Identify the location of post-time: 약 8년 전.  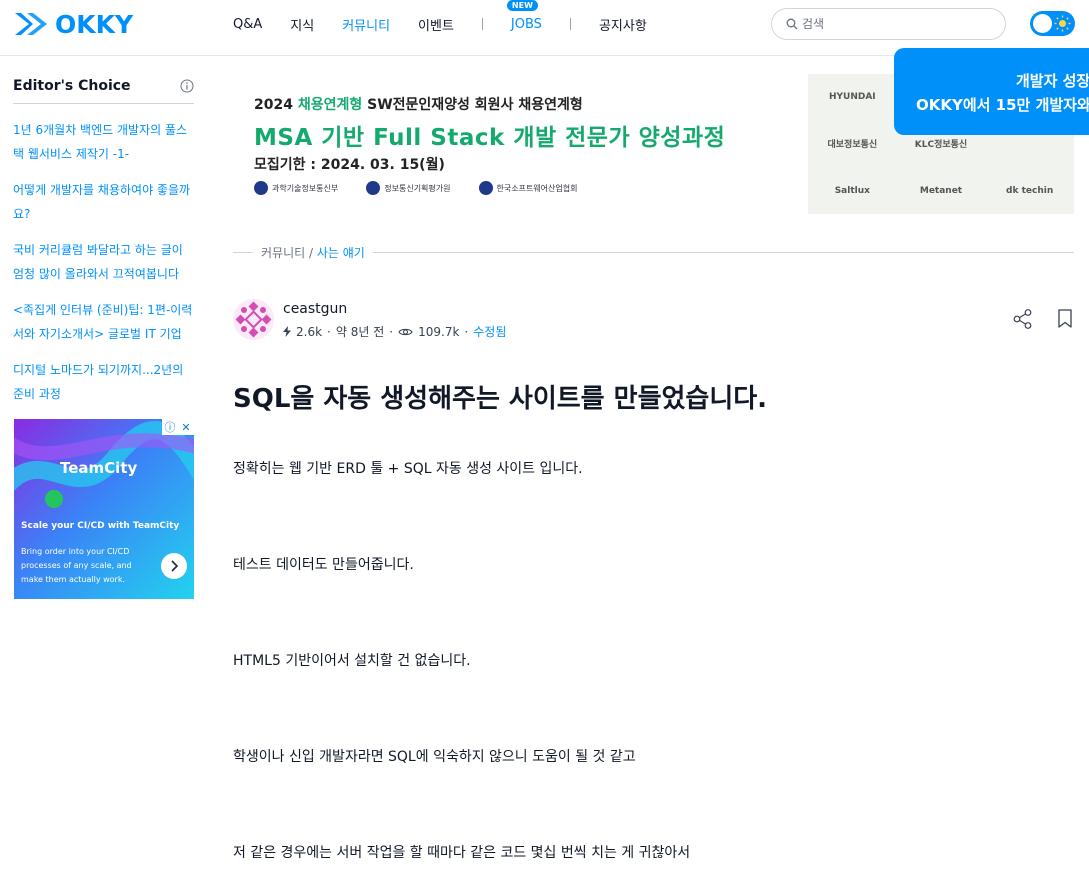
(360, 332).